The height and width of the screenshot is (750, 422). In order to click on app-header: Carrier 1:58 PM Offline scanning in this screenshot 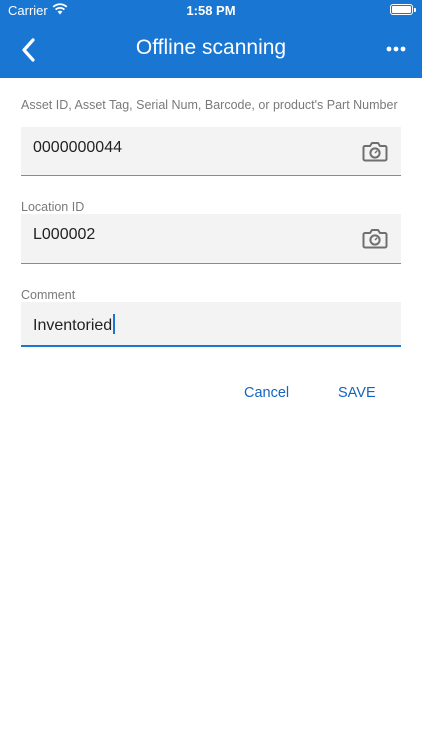, I will do `click(211, 39)`.